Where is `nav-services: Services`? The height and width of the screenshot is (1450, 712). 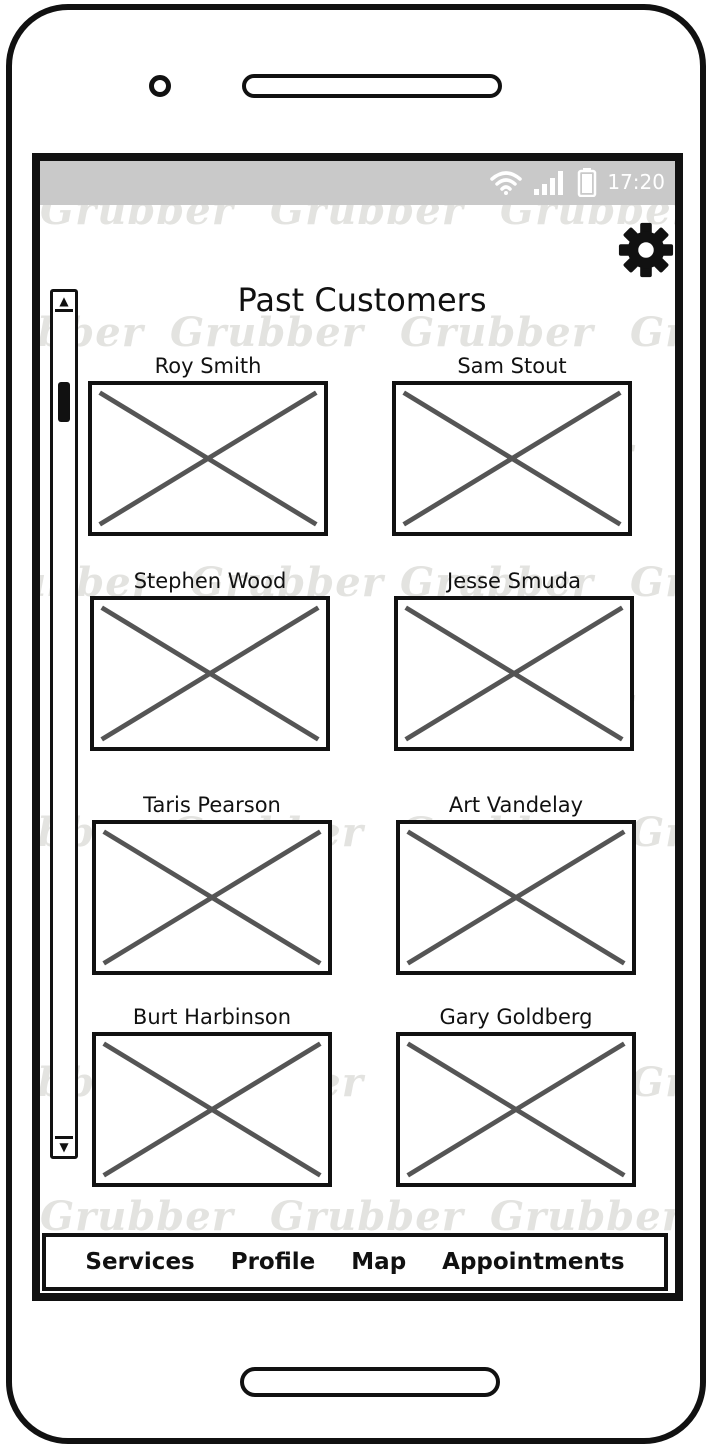
nav-services: Services is located at coordinates (139, 1262).